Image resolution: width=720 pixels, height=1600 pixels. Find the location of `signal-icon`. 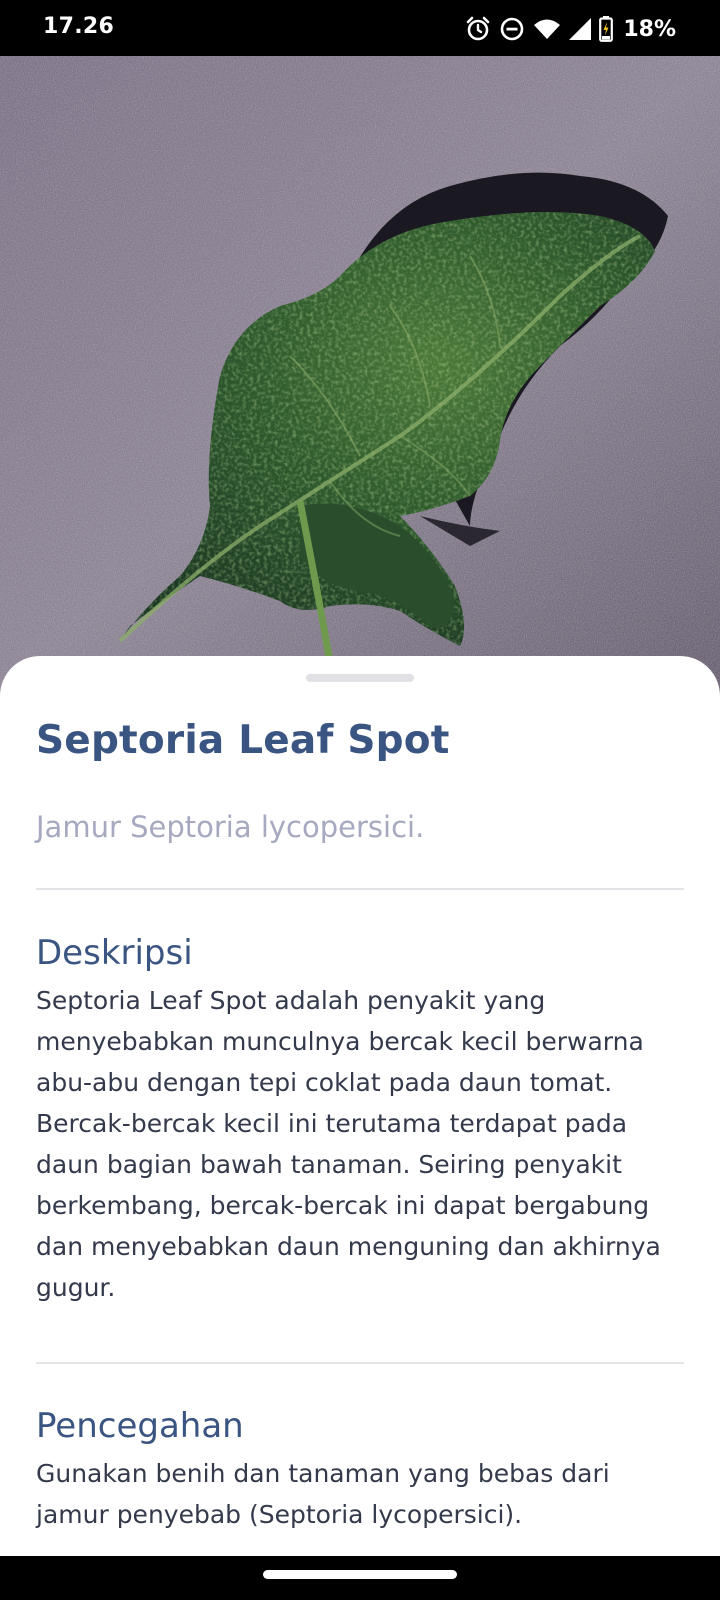

signal-icon is located at coordinates (580, 29).